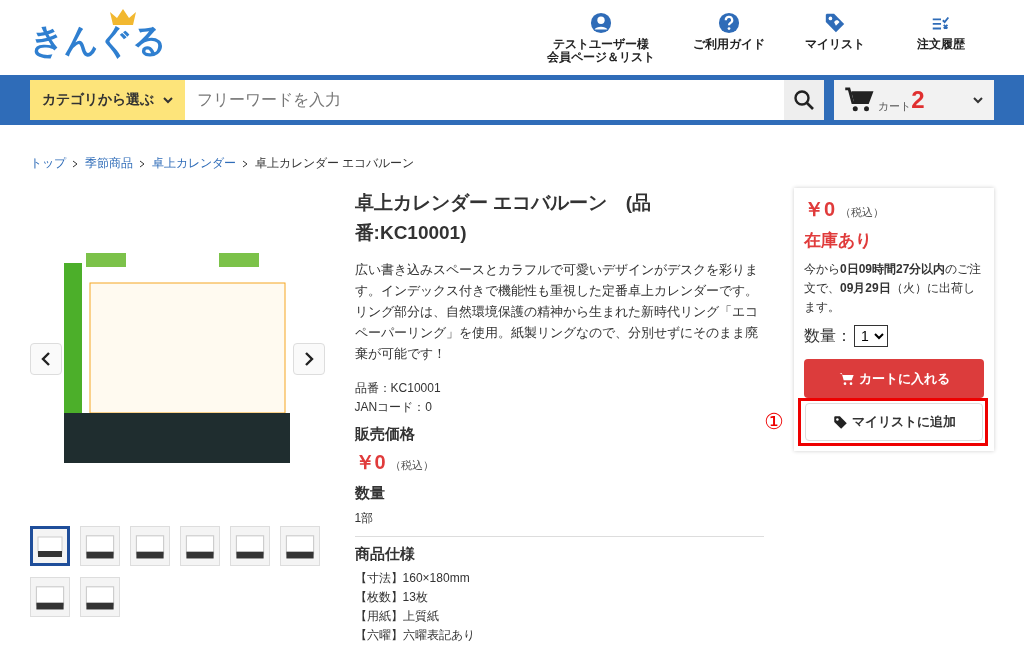  What do you see at coordinates (123, 17) in the screenshot?
I see `crown-icon` at bounding box center [123, 17].